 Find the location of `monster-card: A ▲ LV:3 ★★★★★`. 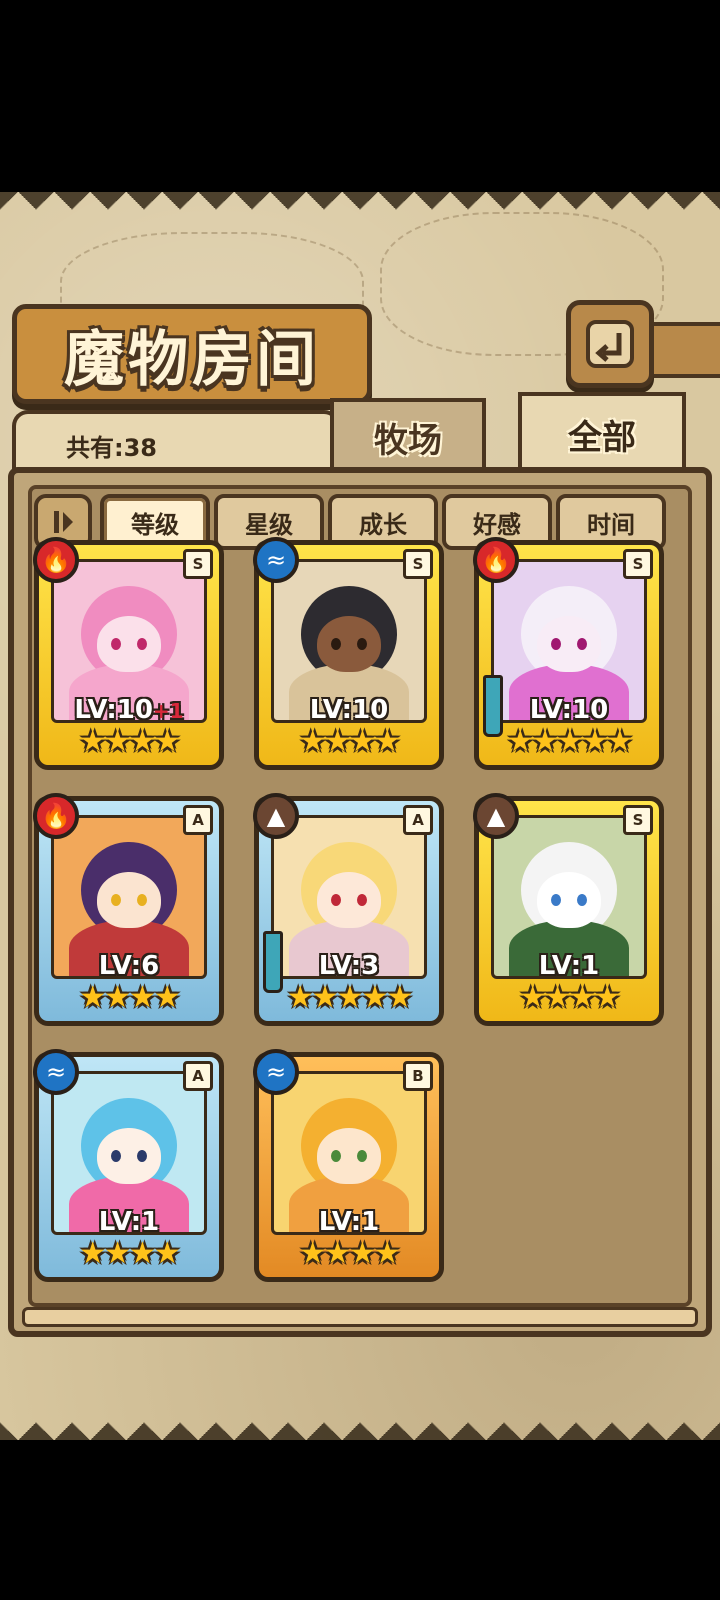

monster-card: A ▲ LV:3 ★★★★★ is located at coordinates (348, 909).